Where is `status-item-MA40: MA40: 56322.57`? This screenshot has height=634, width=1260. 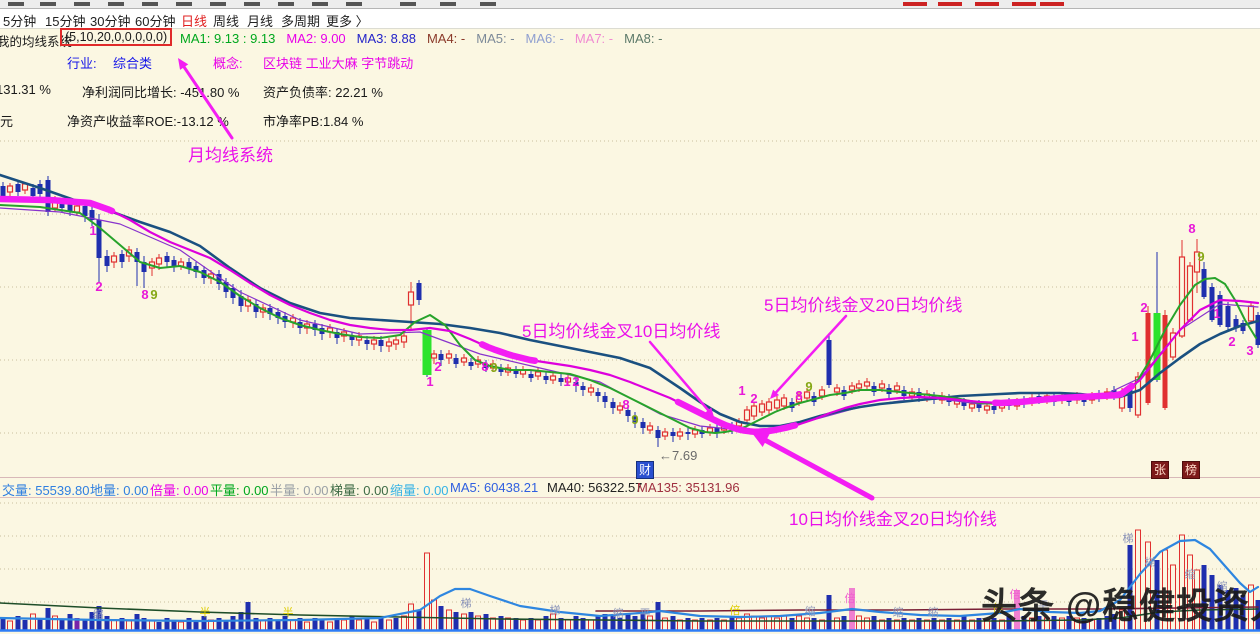
status-item-MA40: MA40: 56322.57 is located at coordinates (595, 487).